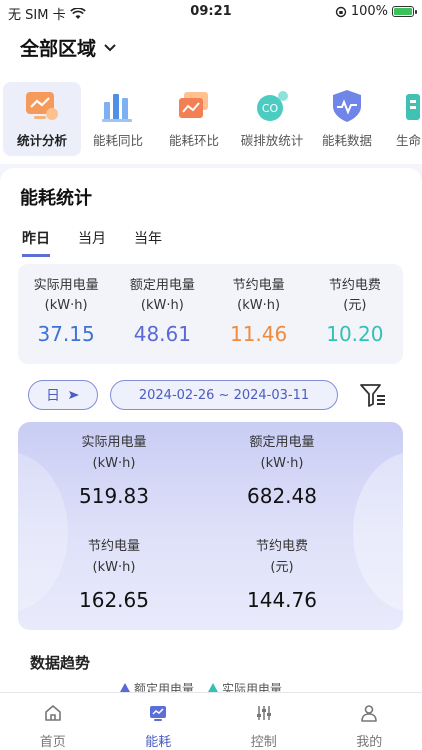  I want to click on tab-label: 我的, so click(369, 742).